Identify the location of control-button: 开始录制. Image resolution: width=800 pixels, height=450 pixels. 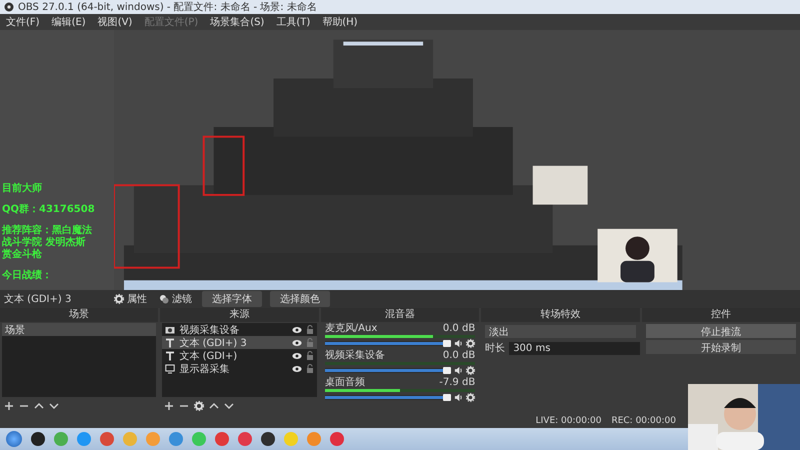
(721, 347).